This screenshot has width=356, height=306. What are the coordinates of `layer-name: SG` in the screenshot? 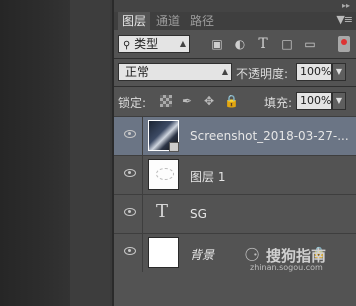 It's located at (198, 214).